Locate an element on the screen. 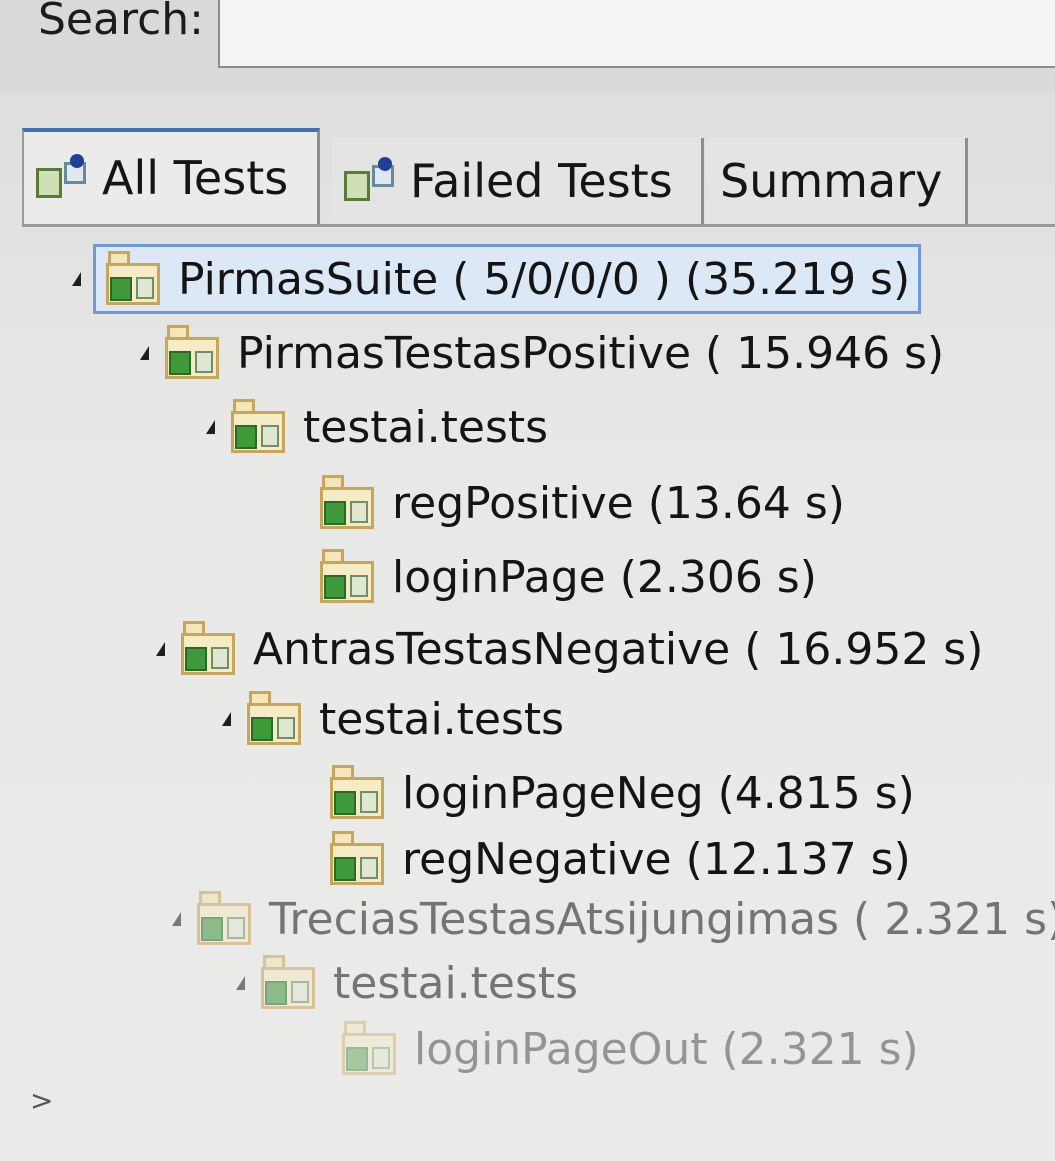 The width and height of the screenshot is (1055, 1161). search-row: Search: is located at coordinates (527, 46).